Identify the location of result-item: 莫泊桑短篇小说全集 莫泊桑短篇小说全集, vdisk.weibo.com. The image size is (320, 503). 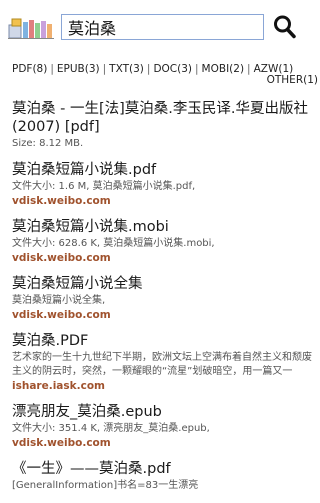
(162, 298).